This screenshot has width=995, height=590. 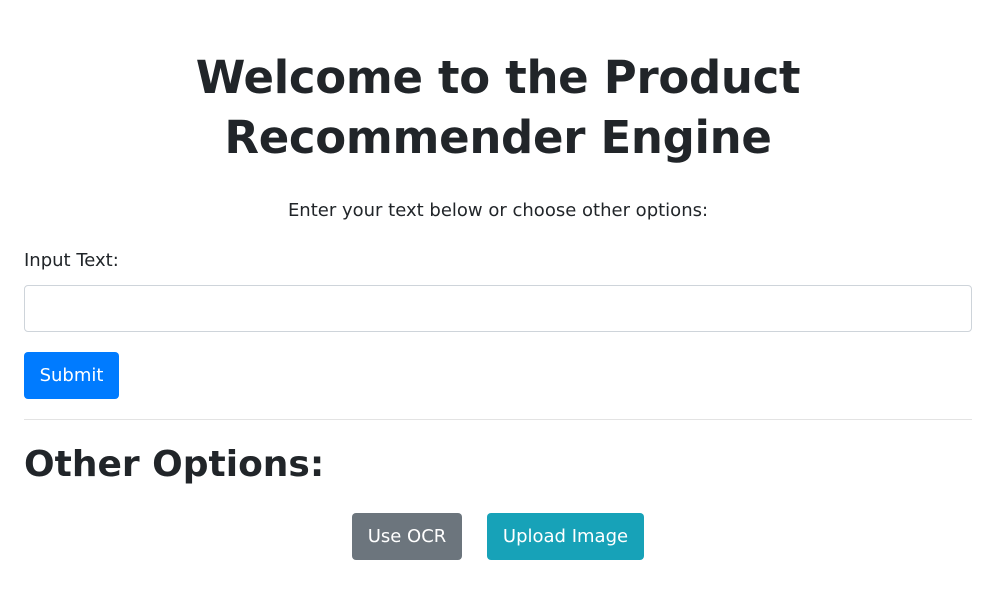 What do you see at coordinates (407, 536) in the screenshot?
I see `use-ocr-button: Use OCR` at bounding box center [407, 536].